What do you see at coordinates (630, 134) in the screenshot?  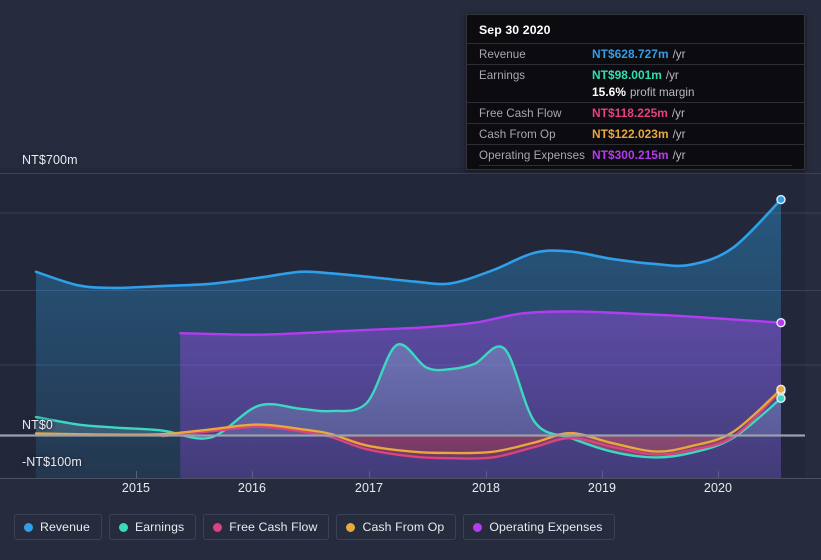 I see `tooltip-value-cash-from-op: NT$122.023m` at bounding box center [630, 134].